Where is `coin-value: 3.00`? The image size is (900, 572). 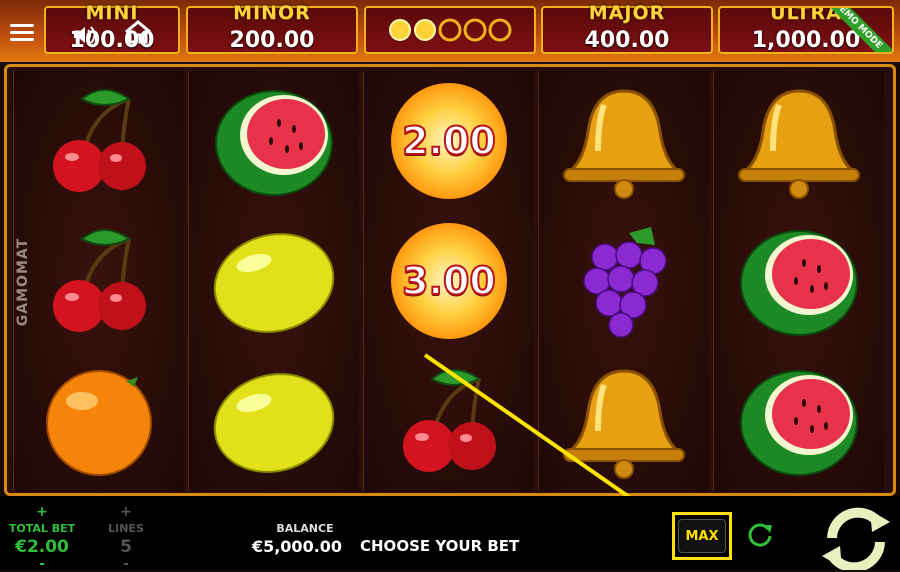
coin-value: 3.00 is located at coordinates (449, 281).